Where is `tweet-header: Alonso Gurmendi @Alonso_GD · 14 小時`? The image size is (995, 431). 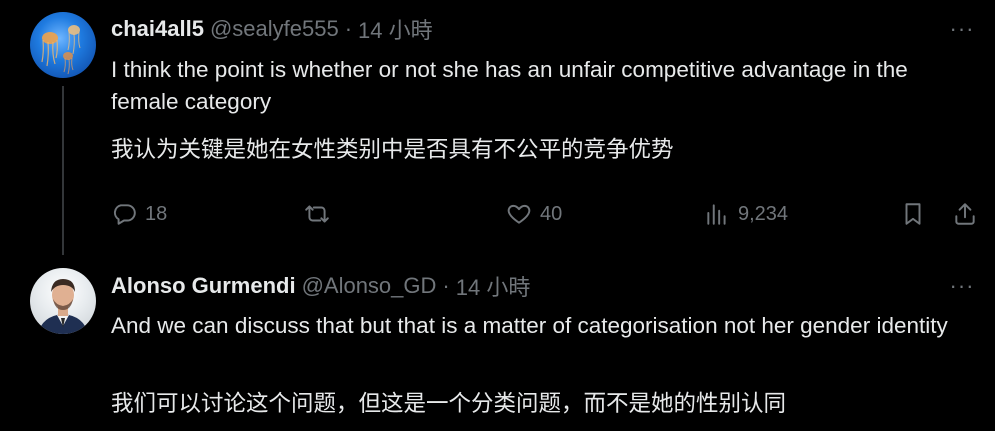
tweet-header: Alonso Gurmendi @Alonso_GD · 14 小時 is located at coordinates (320, 286).